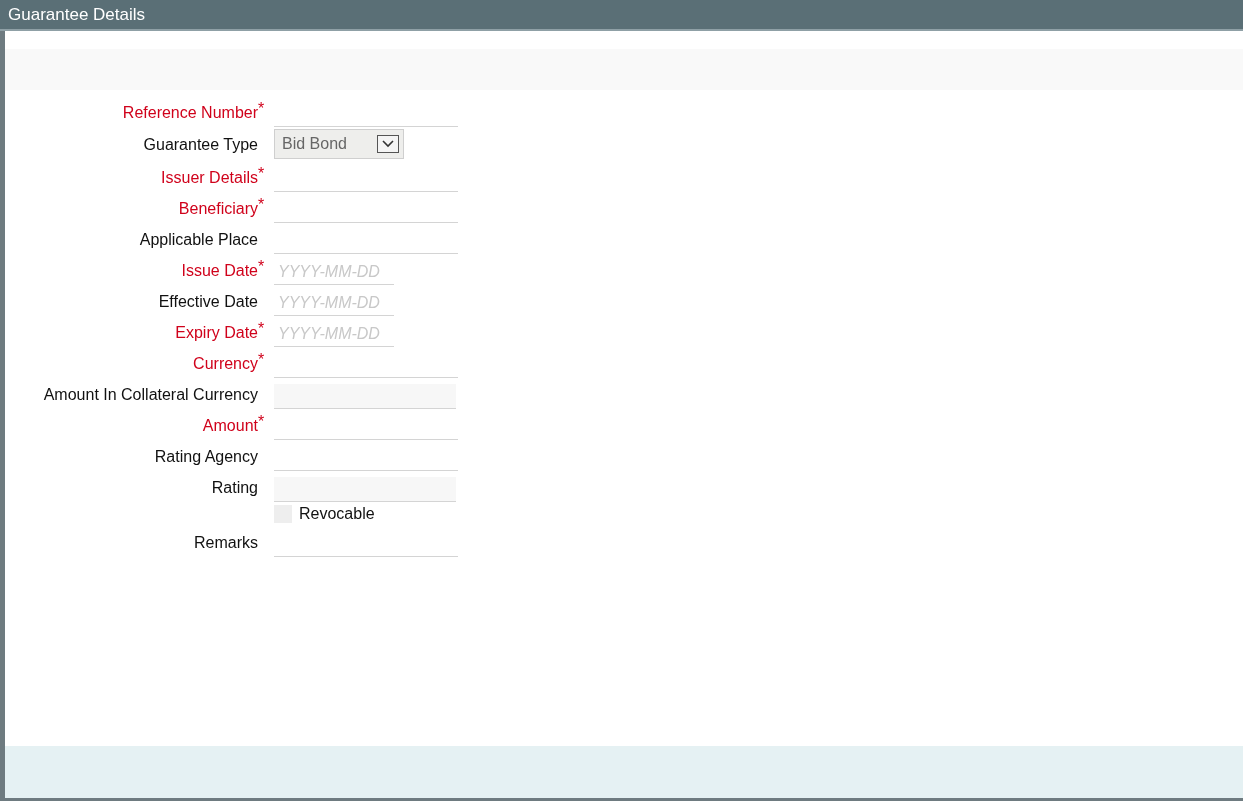 The width and height of the screenshot is (1243, 801). Describe the element at coordinates (205, 456) in the screenshot. I see `field-label: Rating Agency` at that location.